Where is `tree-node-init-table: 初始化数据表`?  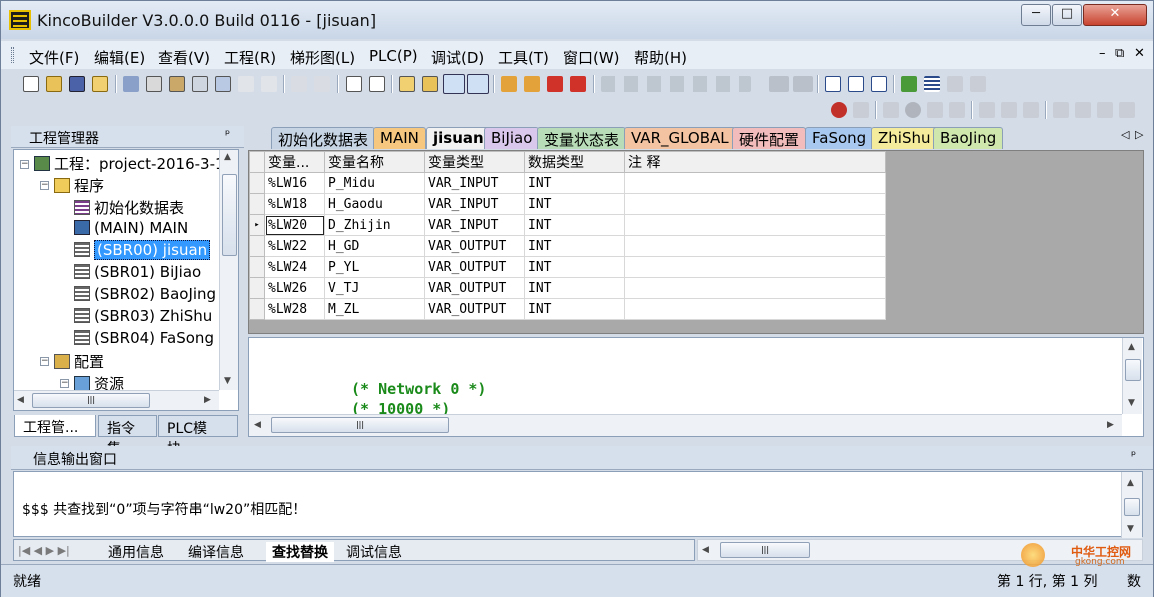
tree-node-init-table: 初始化数据表 is located at coordinates (129, 207).